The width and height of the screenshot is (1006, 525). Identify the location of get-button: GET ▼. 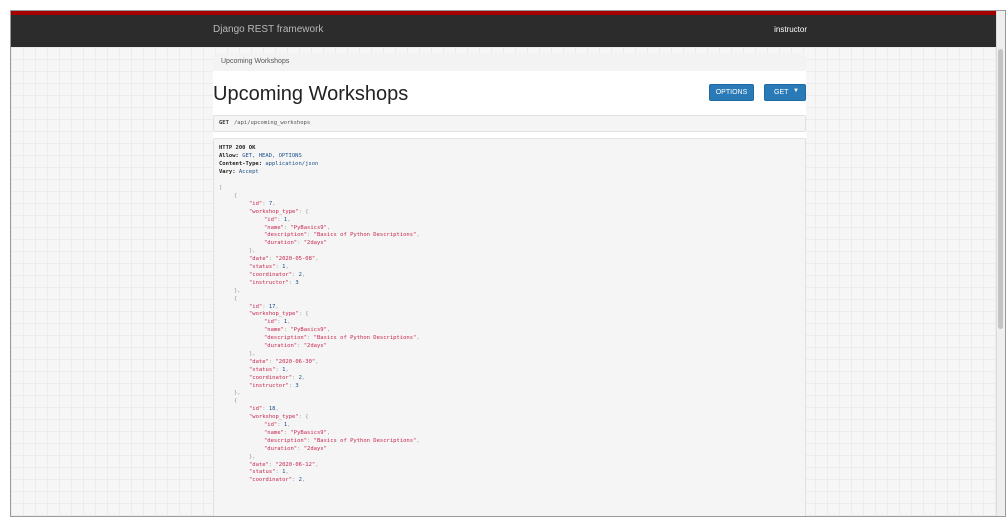
(785, 92).